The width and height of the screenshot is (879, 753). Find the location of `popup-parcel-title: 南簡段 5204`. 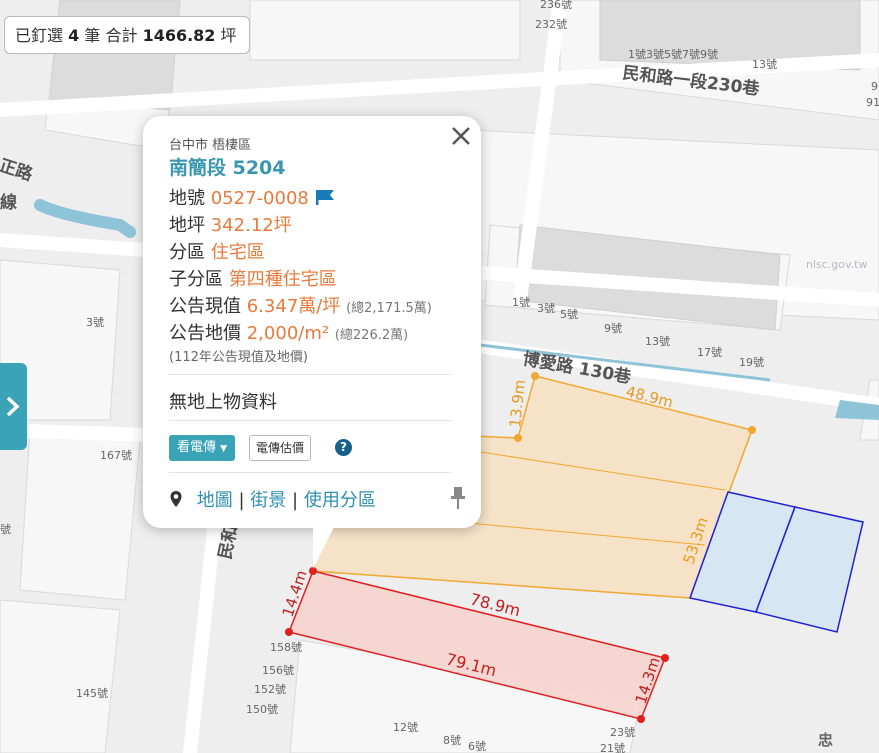

popup-parcel-title: 南簡段 5204 is located at coordinates (227, 168).